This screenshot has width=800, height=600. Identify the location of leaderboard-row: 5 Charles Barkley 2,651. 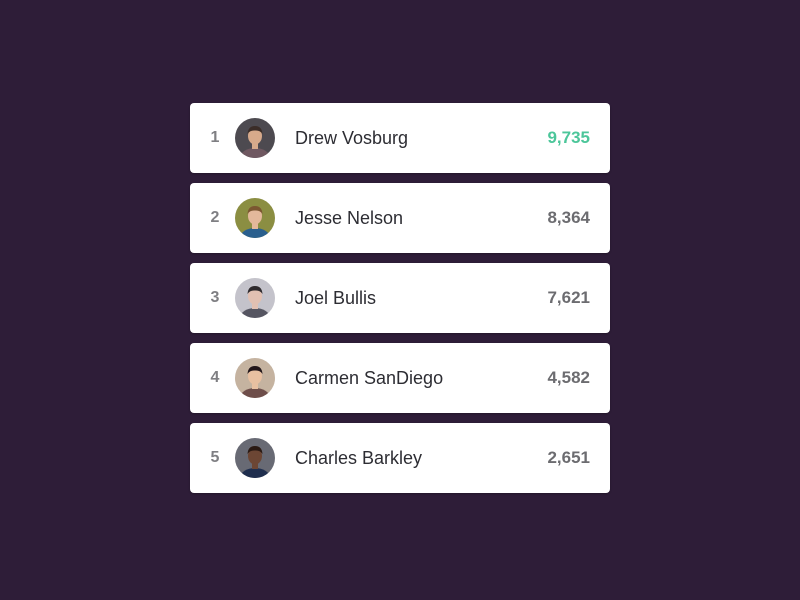
(400, 458).